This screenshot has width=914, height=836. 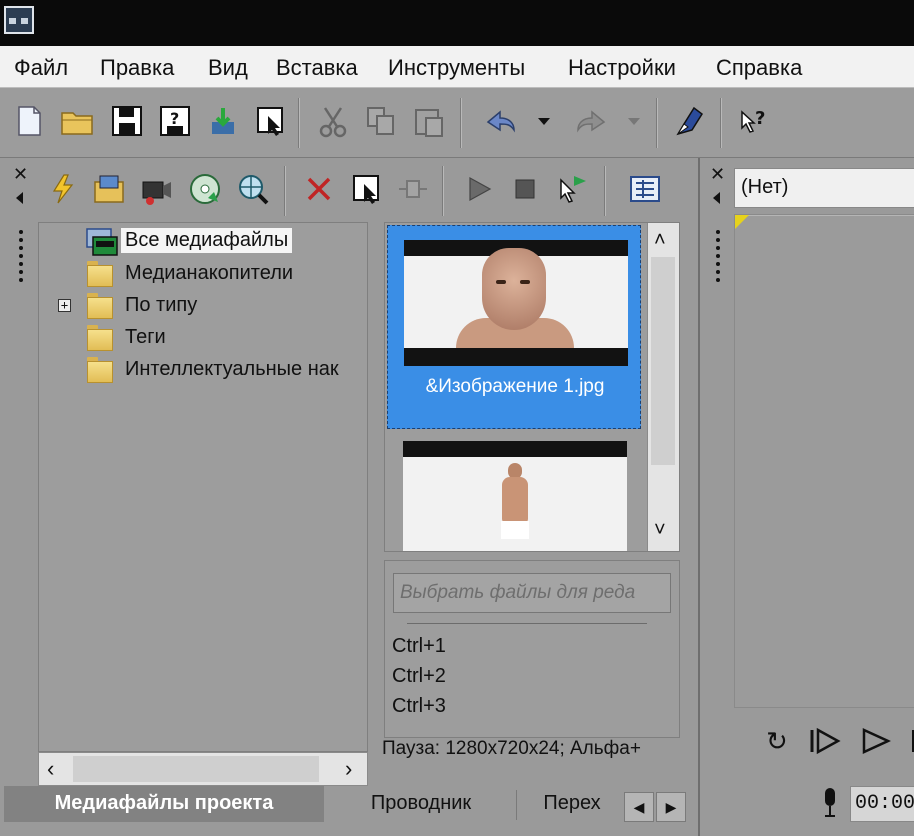 What do you see at coordinates (102, 242) in the screenshot?
I see `all-media-icon` at bounding box center [102, 242].